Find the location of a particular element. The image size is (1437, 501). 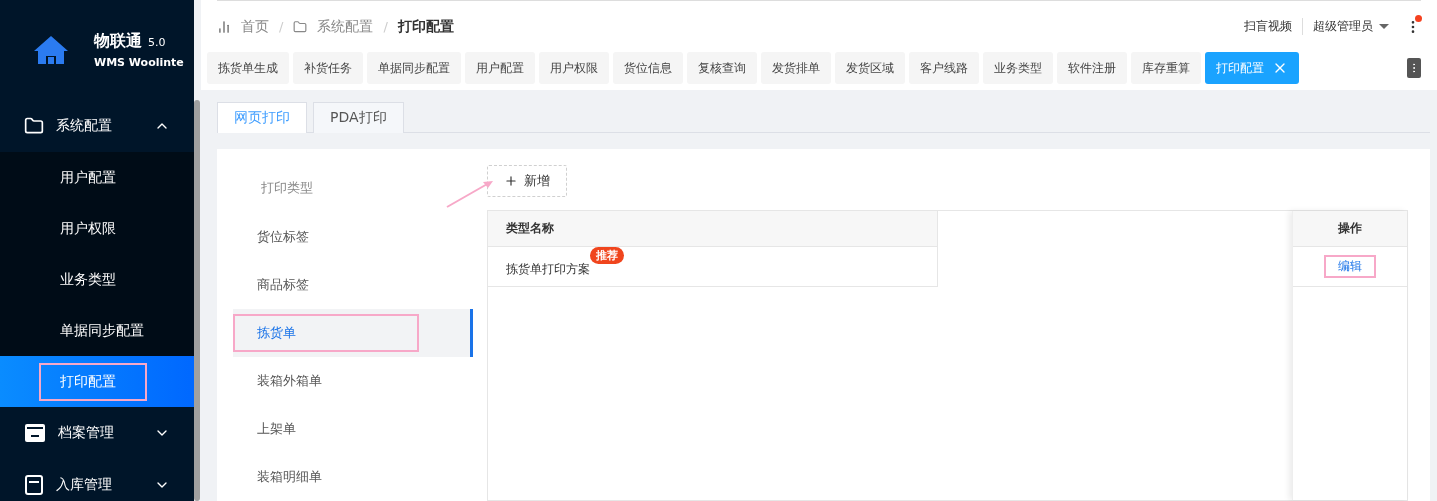

breadcrumb-item: 系统配置 is located at coordinates (345, 26).